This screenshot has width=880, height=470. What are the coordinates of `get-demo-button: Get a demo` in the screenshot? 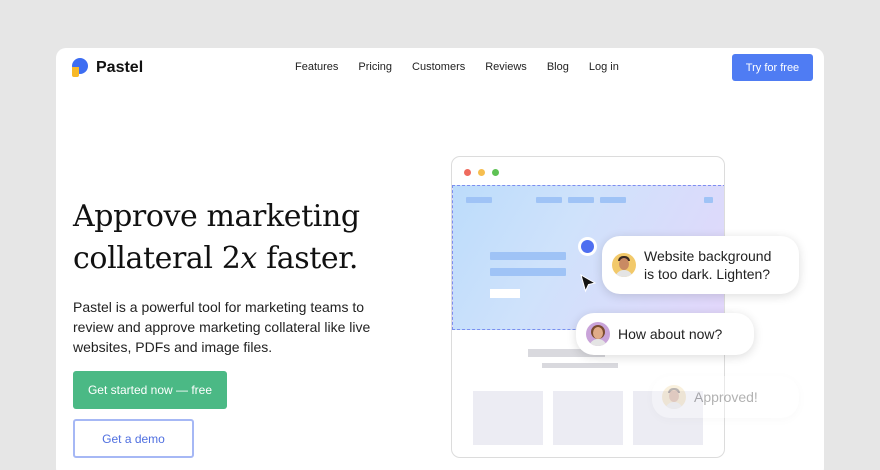 It's located at (133, 438).